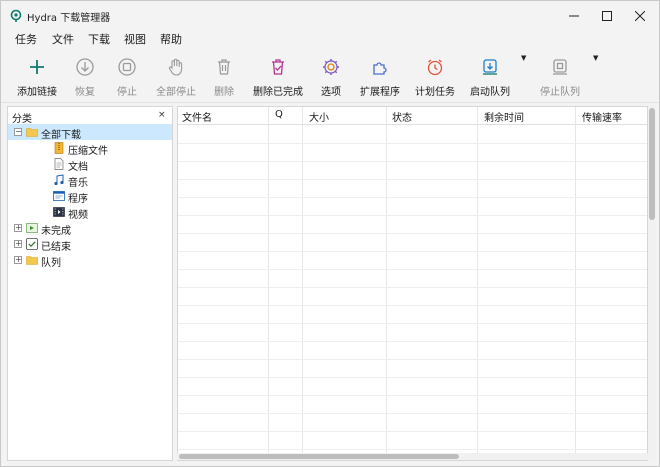 The image size is (660, 467). What do you see at coordinates (90, 164) in the screenshot?
I see `tree-item-documents: 文档` at bounding box center [90, 164].